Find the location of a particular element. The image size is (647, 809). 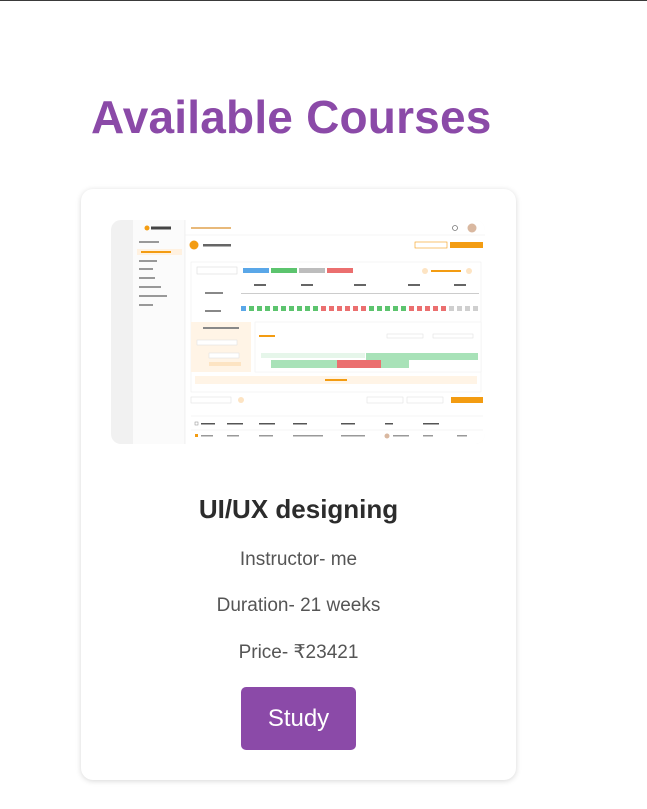

course-instructor: Instructor- me is located at coordinates (298, 559).